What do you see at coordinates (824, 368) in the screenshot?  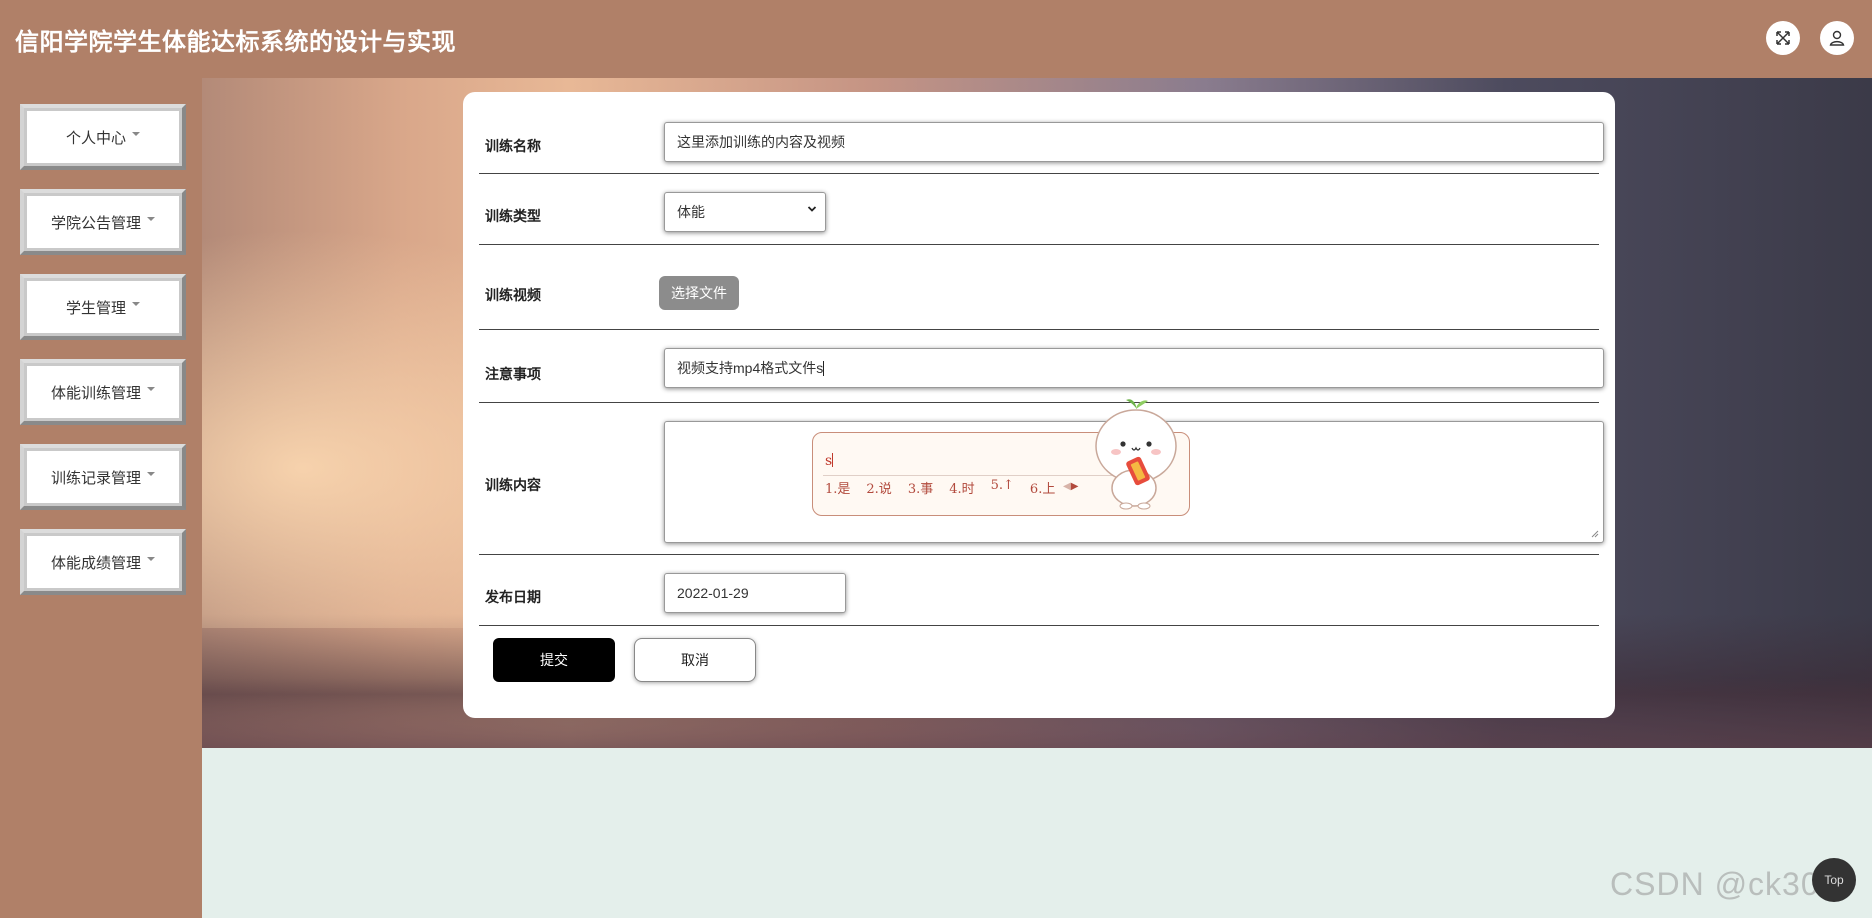 I see `text-cursor` at bounding box center [824, 368].